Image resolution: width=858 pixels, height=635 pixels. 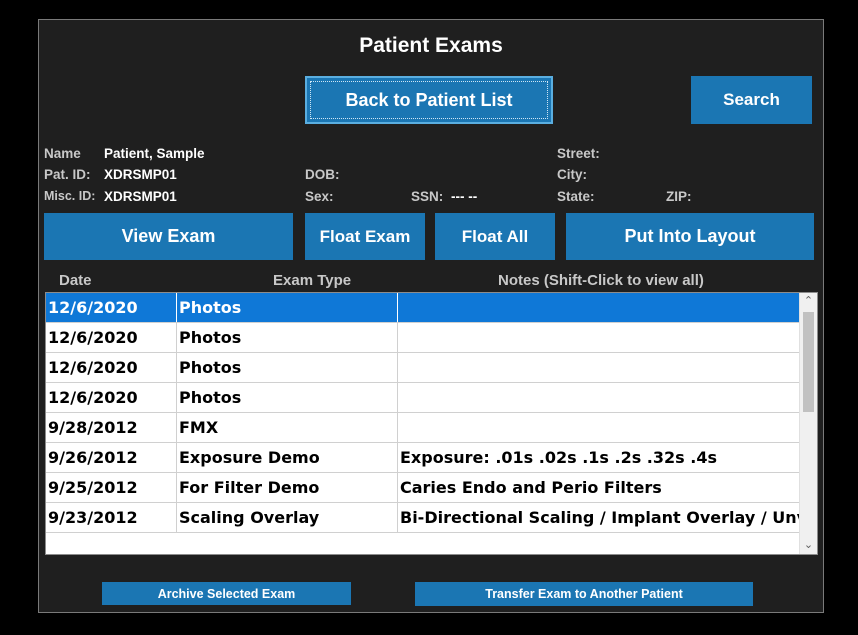 What do you see at coordinates (431, 45) in the screenshot?
I see `window-title: Patient Exams` at bounding box center [431, 45].